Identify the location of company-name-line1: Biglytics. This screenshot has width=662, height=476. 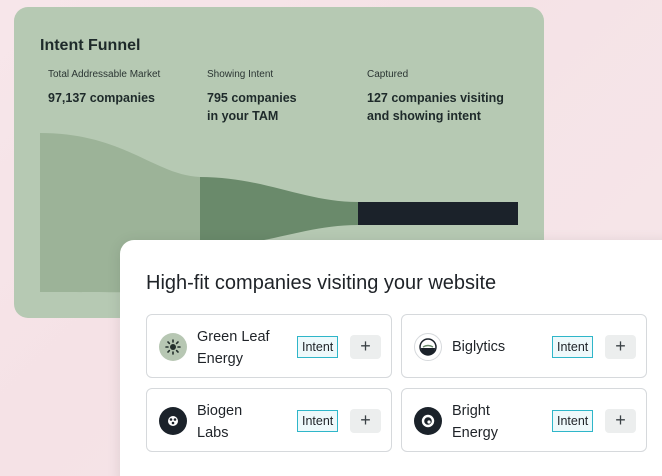
(479, 347).